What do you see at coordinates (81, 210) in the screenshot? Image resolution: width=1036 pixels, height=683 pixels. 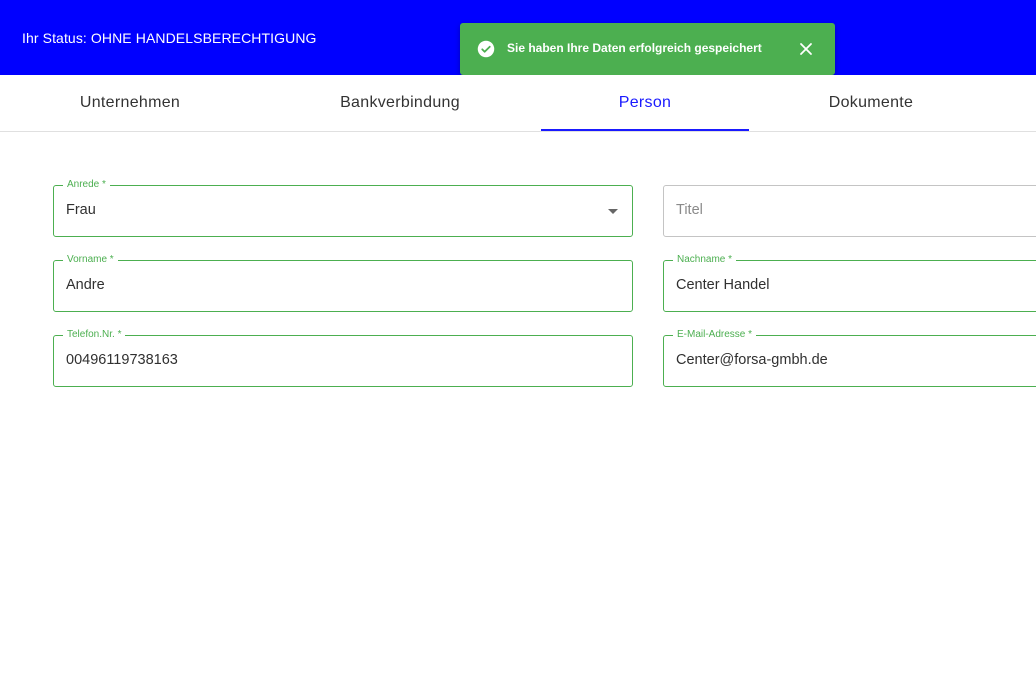 I see `anrede-value: Frau` at bounding box center [81, 210].